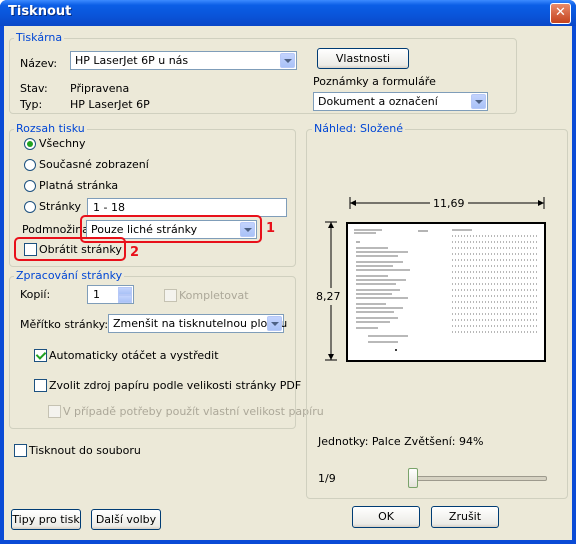 The width and height of the screenshot is (576, 544). I want to click on close-button: ✕, so click(560, 13).